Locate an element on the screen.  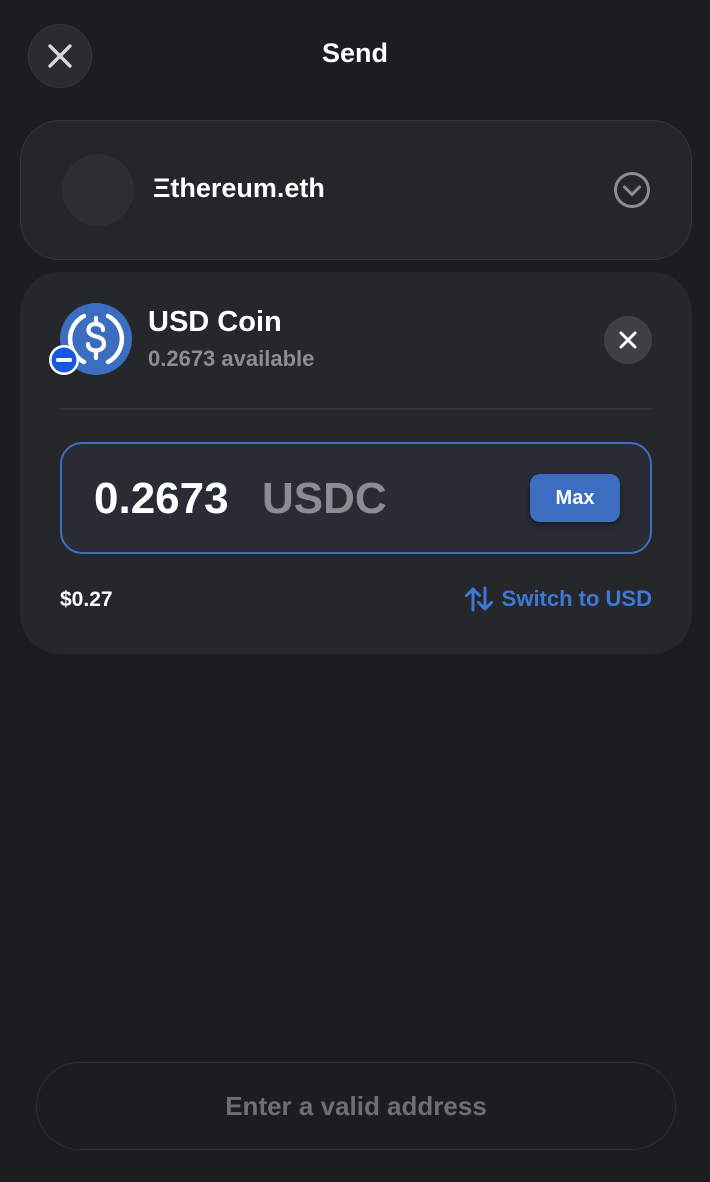
switch-currency-button: Switch to USD is located at coordinates (558, 599).